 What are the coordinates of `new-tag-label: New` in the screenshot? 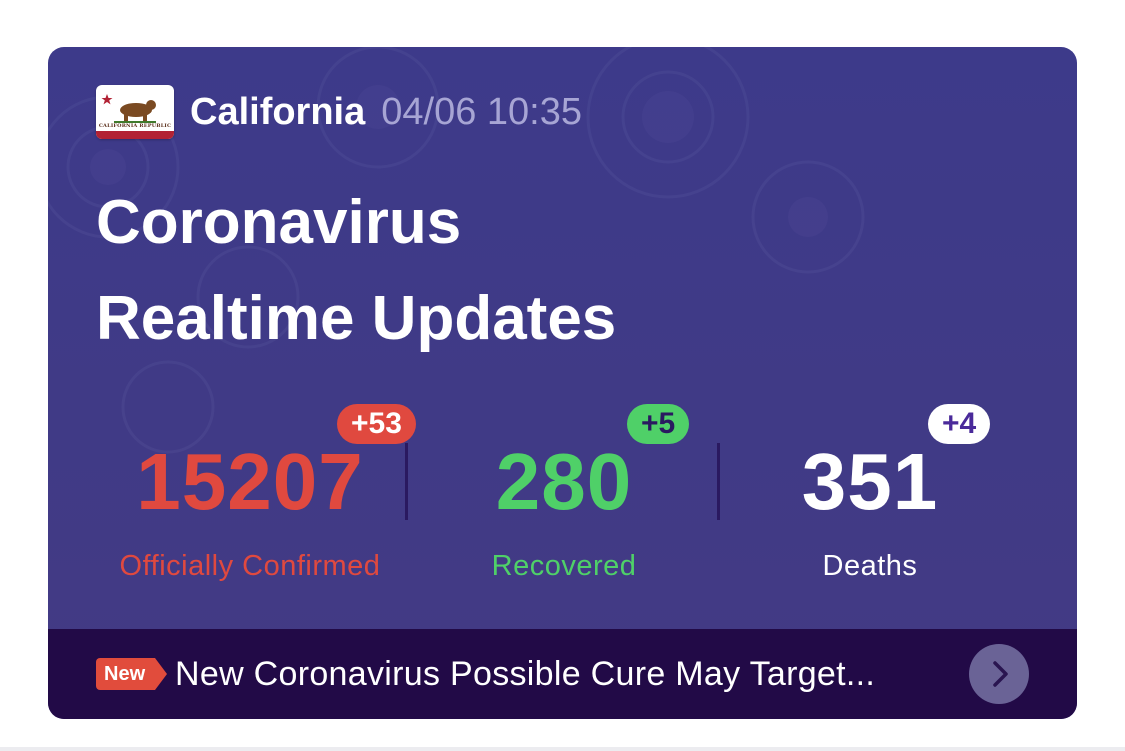 It's located at (125, 674).